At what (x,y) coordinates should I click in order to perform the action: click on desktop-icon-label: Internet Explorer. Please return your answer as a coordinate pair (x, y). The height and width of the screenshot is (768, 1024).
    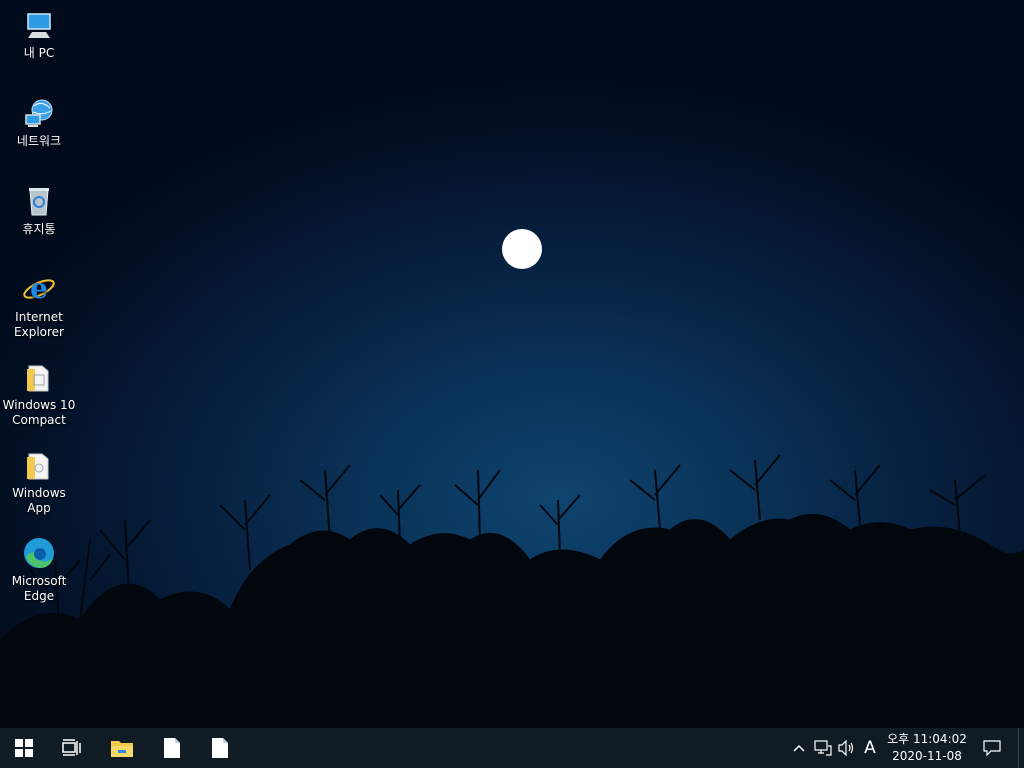
    Looking at the image, I should click on (39, 324).